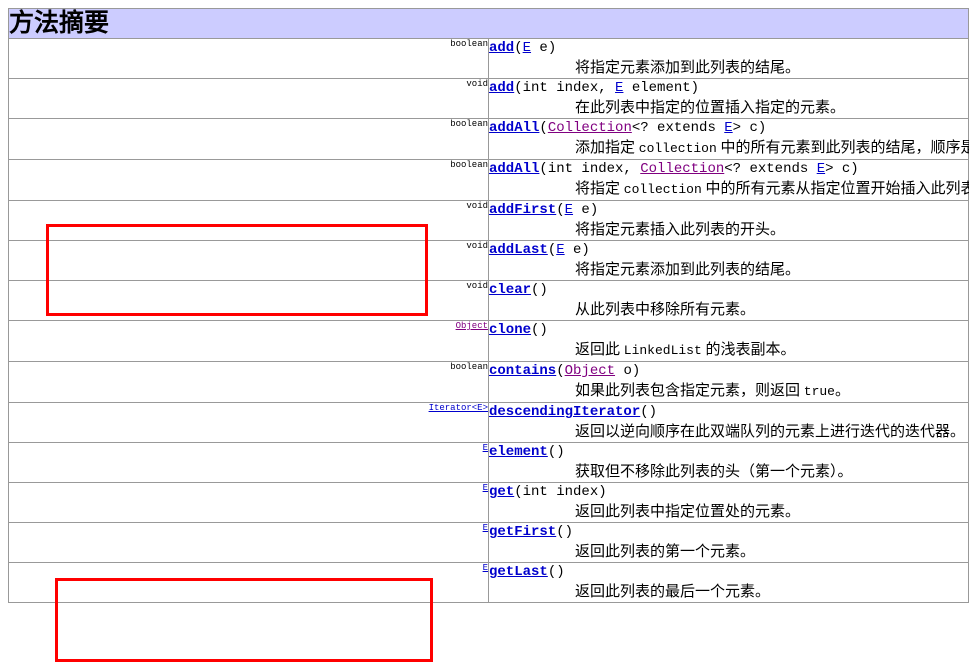 The height and width of the screenshot is (670, 969). What do you see at coordinates (673, 592) in the screenshot?
I see `method-description: 返回此列表的最后一个元素。` at bounding box center [673, 592].